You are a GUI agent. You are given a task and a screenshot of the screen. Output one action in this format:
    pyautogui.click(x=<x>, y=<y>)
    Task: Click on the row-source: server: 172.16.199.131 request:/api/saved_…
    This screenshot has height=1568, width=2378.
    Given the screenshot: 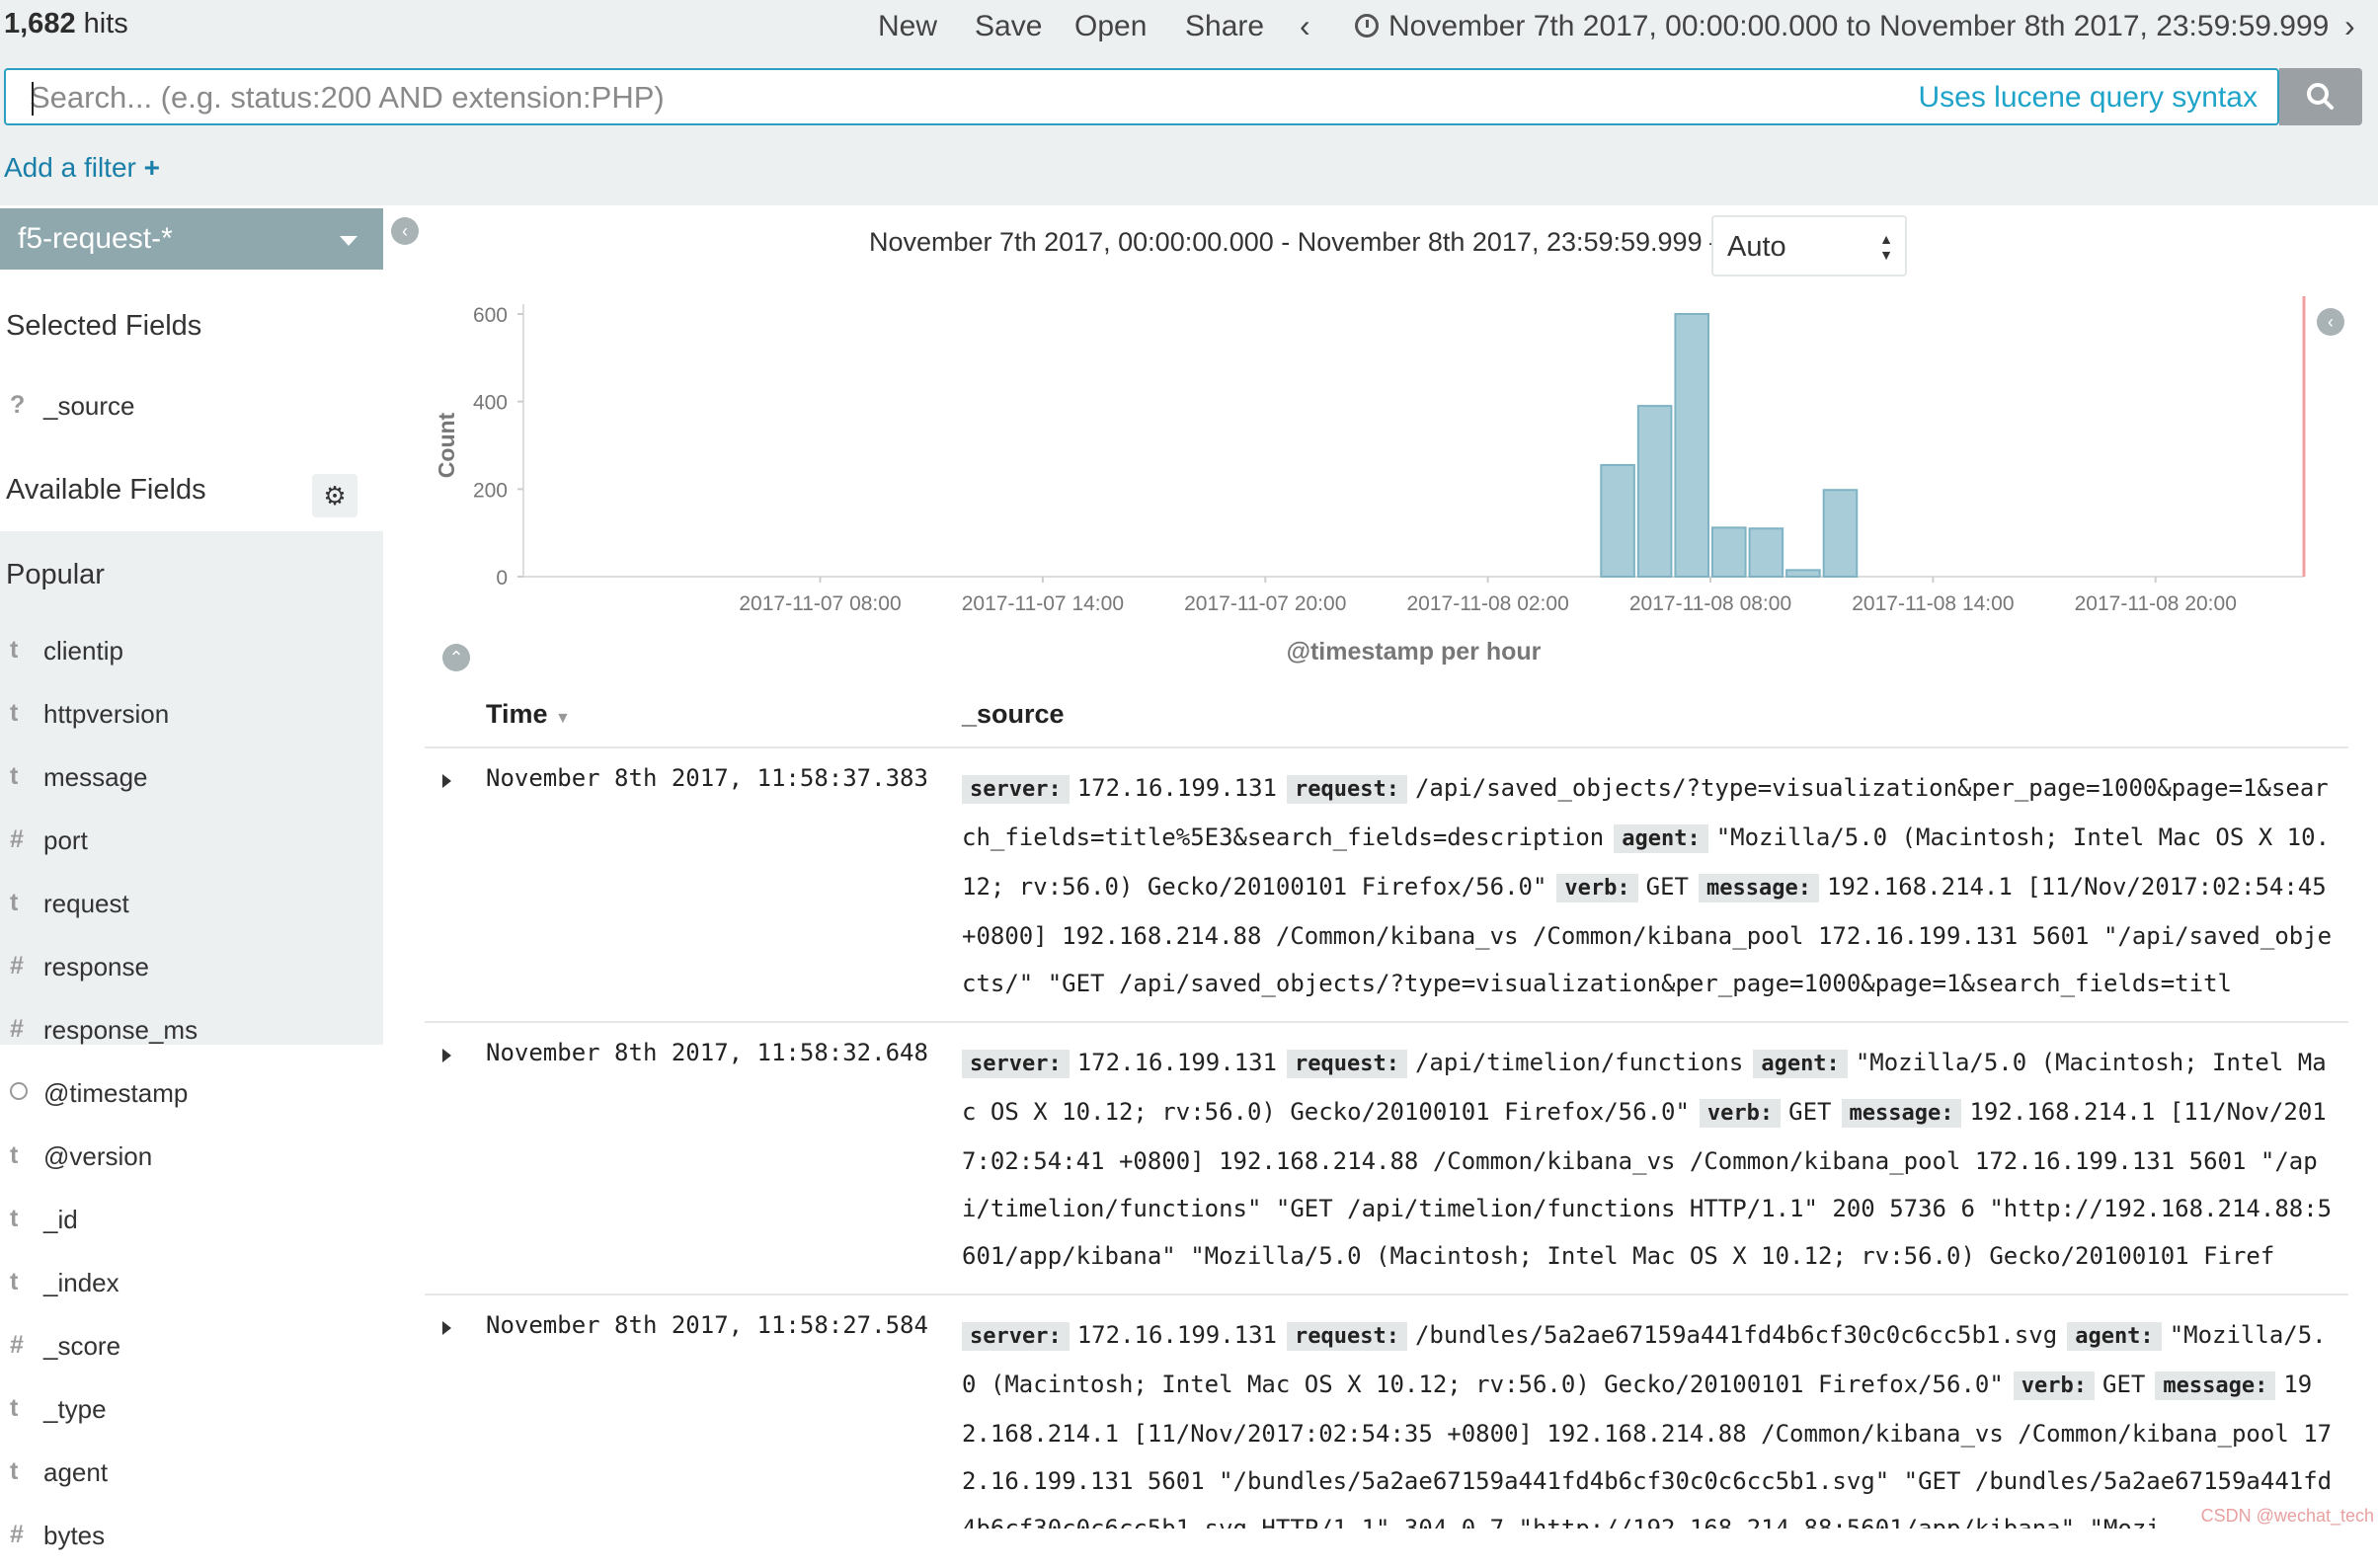 What is the action you would take?
    pyautogui.click(x=1648, y=887)
    